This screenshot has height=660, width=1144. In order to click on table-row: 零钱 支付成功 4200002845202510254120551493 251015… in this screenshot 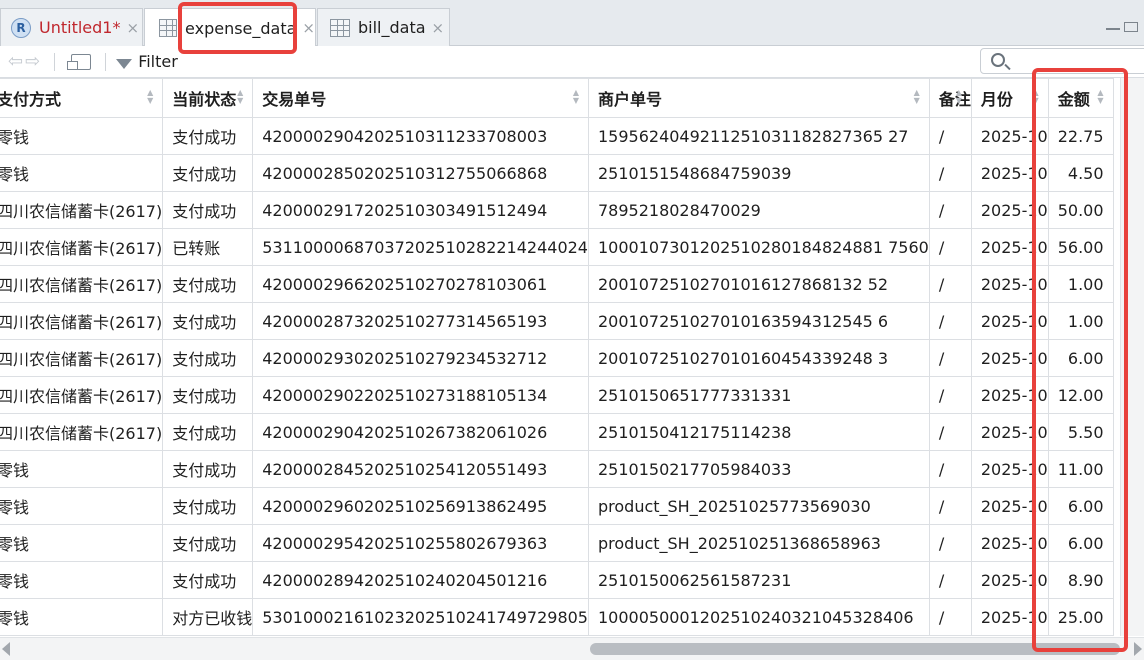, I will do `click(557, 469)`.